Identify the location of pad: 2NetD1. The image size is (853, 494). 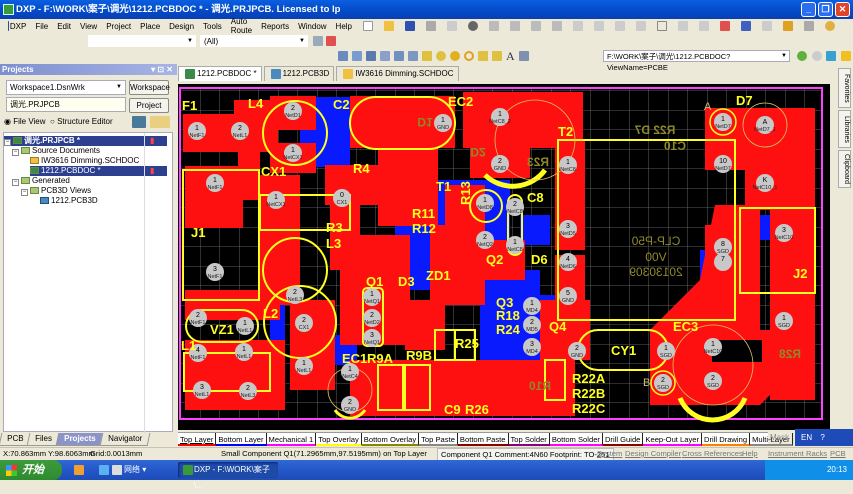
(293, 111).